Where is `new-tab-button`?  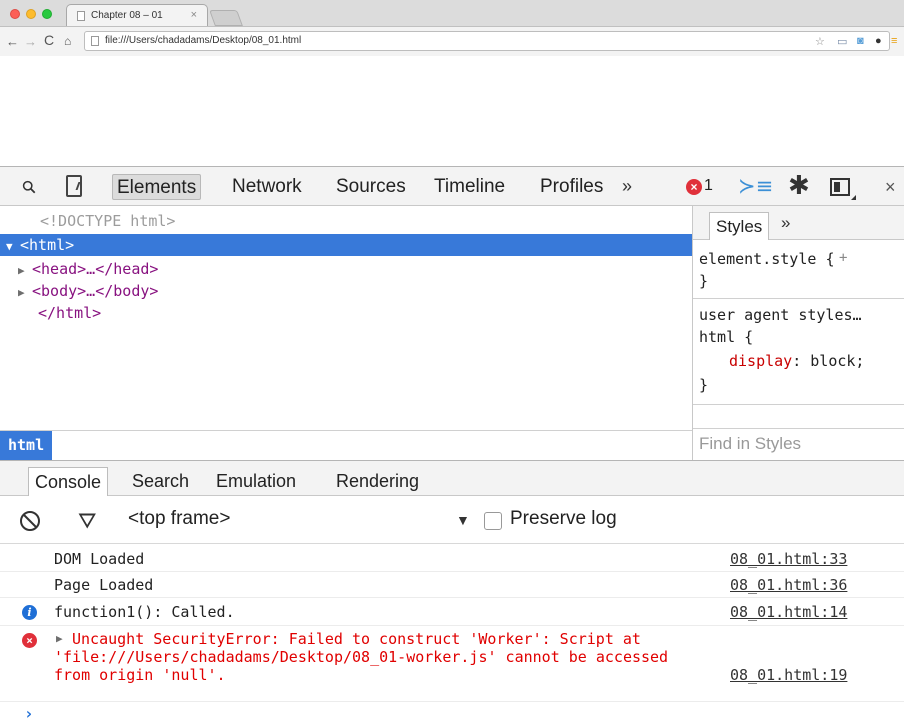
new-tab-button is located at coordinates (226, 18).